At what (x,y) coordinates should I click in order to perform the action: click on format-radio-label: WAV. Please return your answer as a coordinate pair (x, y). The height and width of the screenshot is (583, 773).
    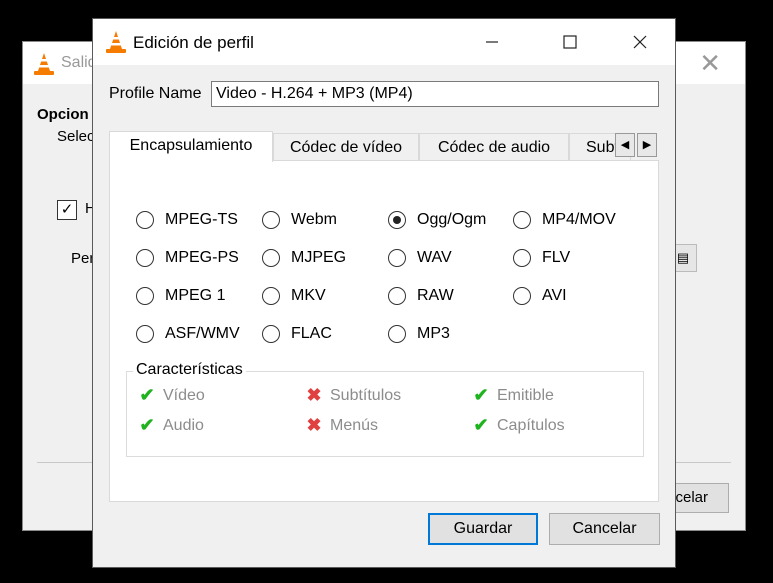
    Looking at the image, I should click on (434, 257).